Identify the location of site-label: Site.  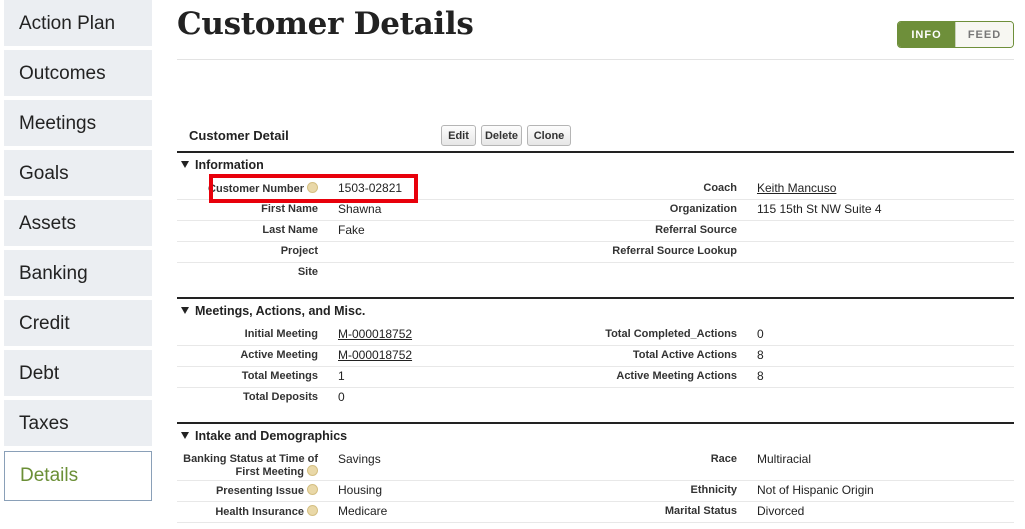
(307, 272).